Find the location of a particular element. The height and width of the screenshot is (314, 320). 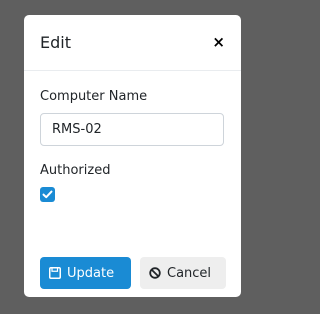

checkmark-icon is located at coordinates (47, 194).